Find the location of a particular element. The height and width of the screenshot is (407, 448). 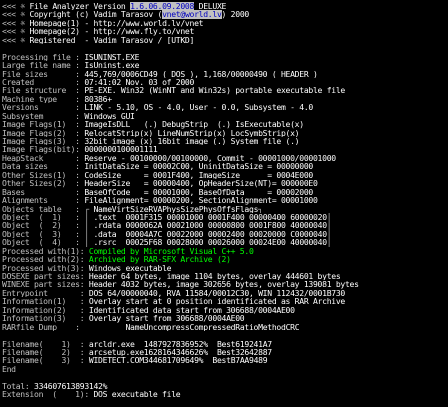

row-label: Other Sizes(2) is located at coordinates (39, 183).